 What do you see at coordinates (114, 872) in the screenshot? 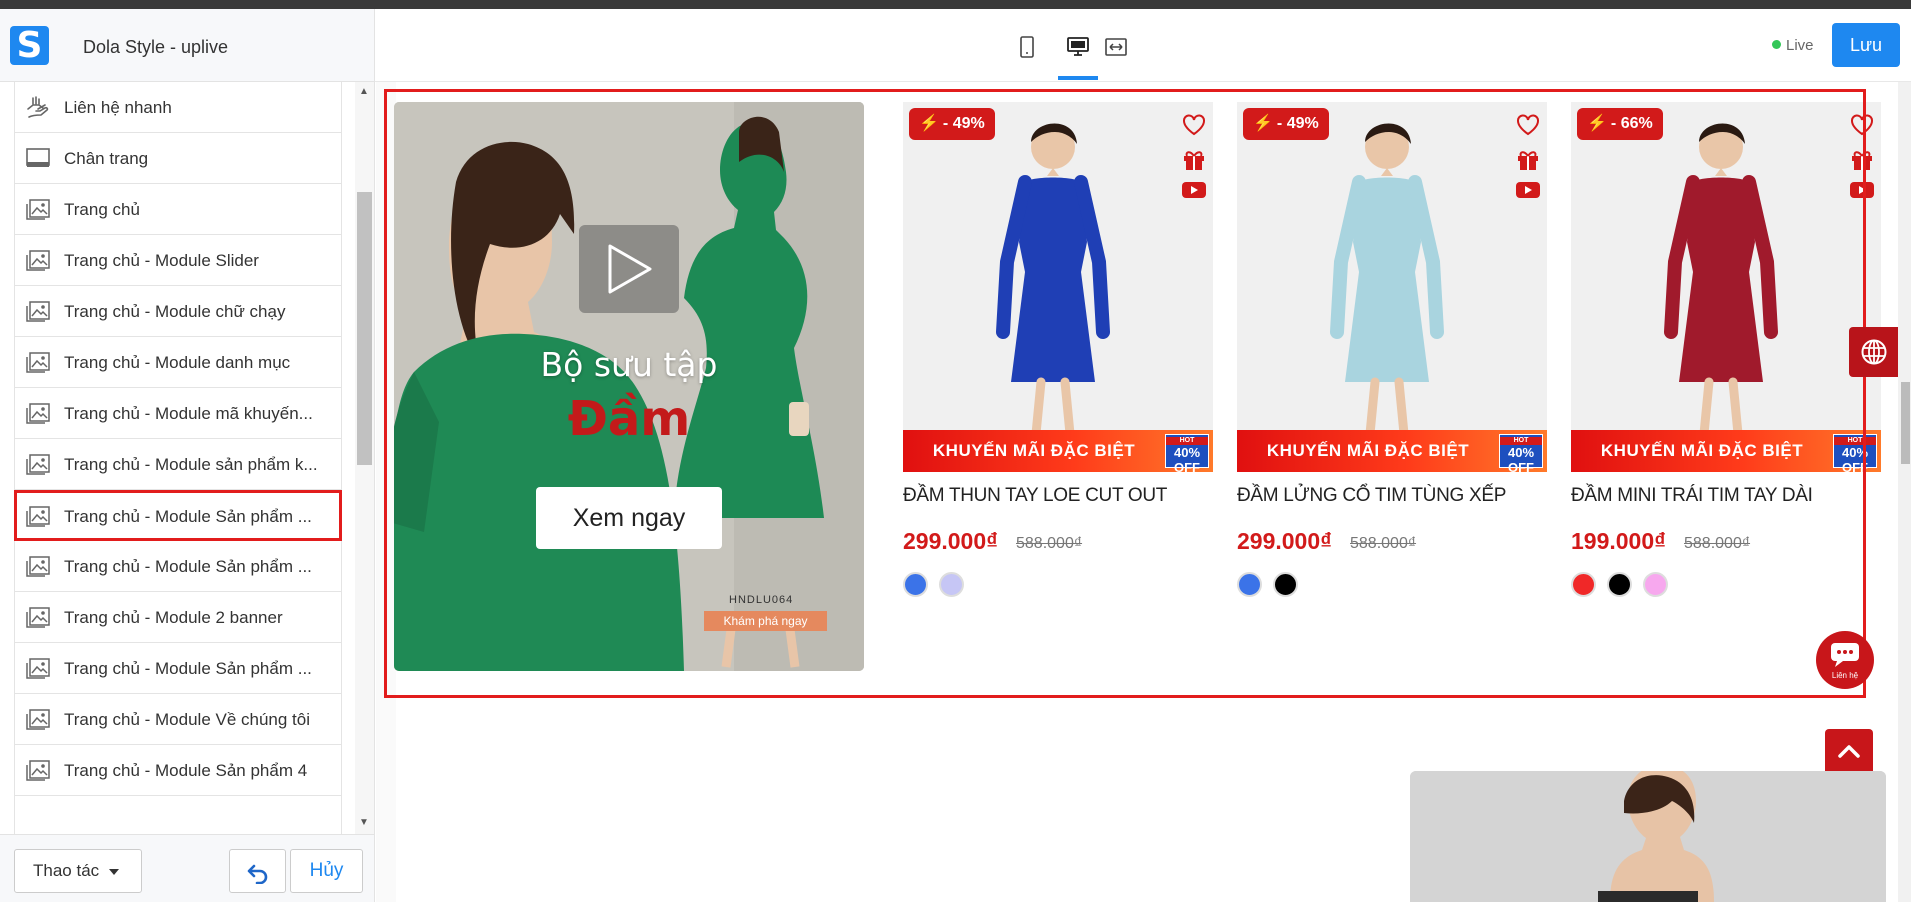
I see `caret-down-icon` at bounding box center [114, 872].